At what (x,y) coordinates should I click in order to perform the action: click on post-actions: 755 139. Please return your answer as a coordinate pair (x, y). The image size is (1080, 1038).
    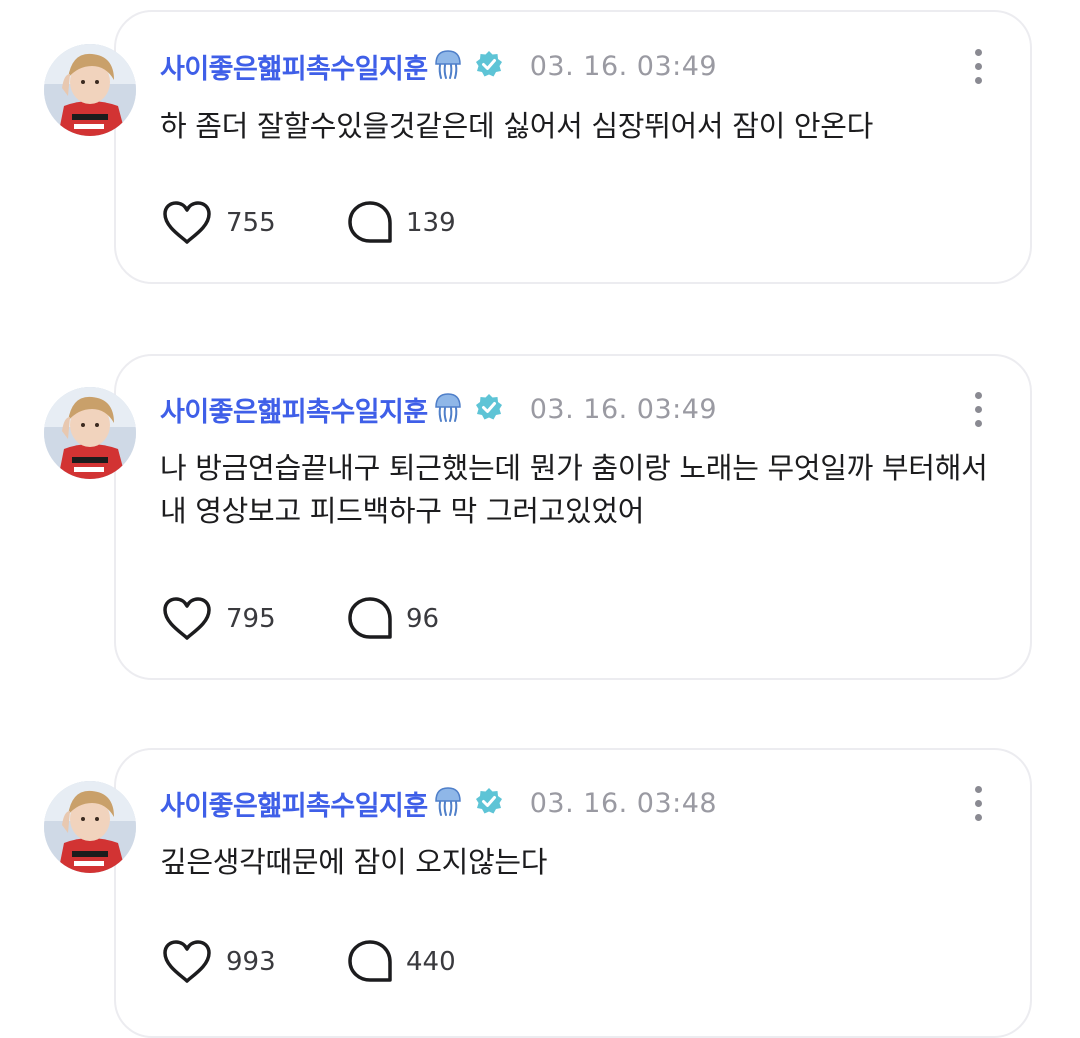
    Looking at the image, I should click on (308, 223).